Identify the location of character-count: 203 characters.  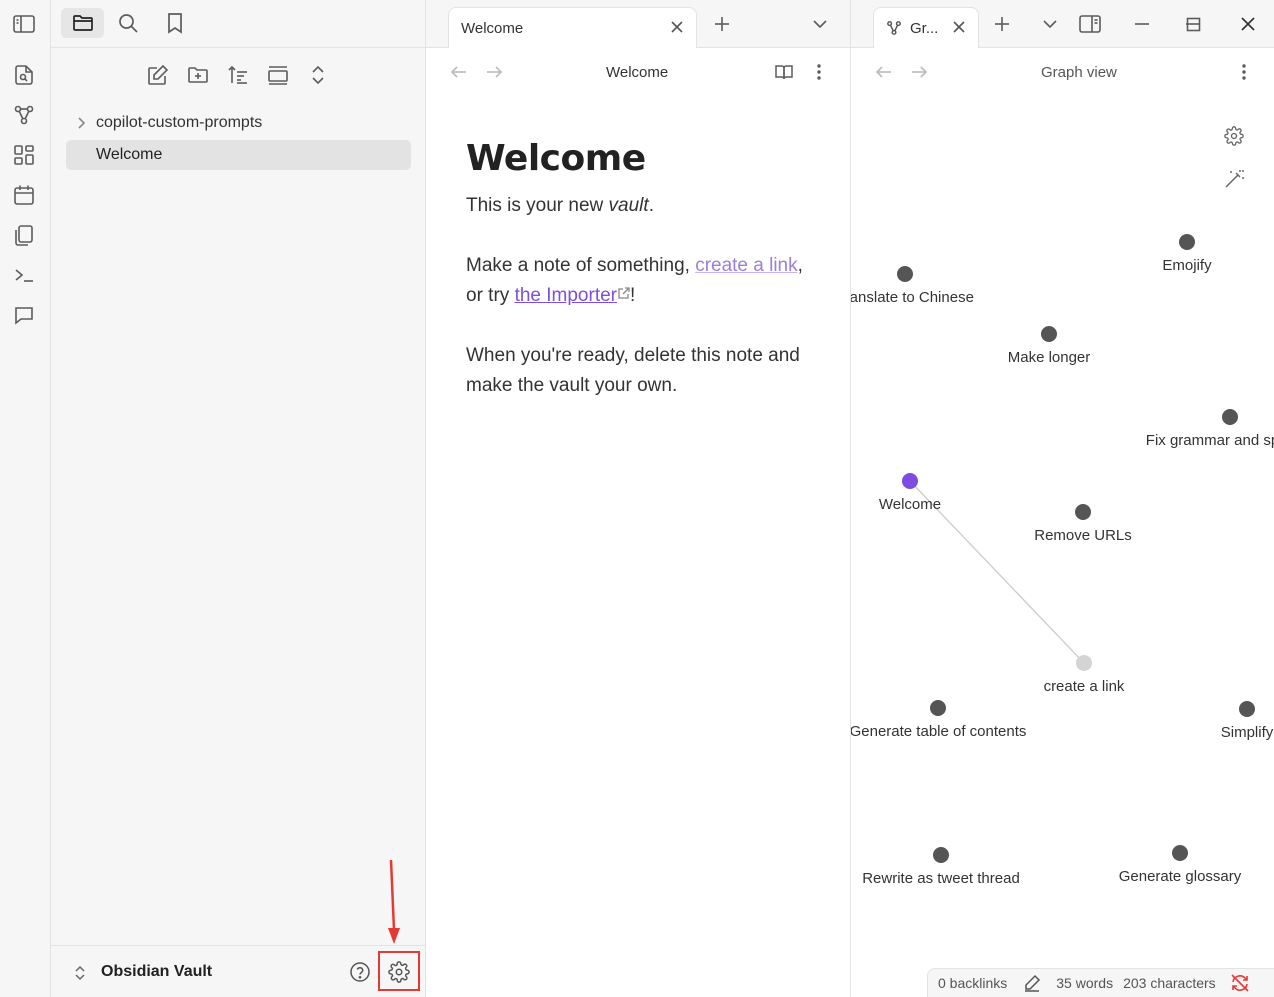
(1169, 983).